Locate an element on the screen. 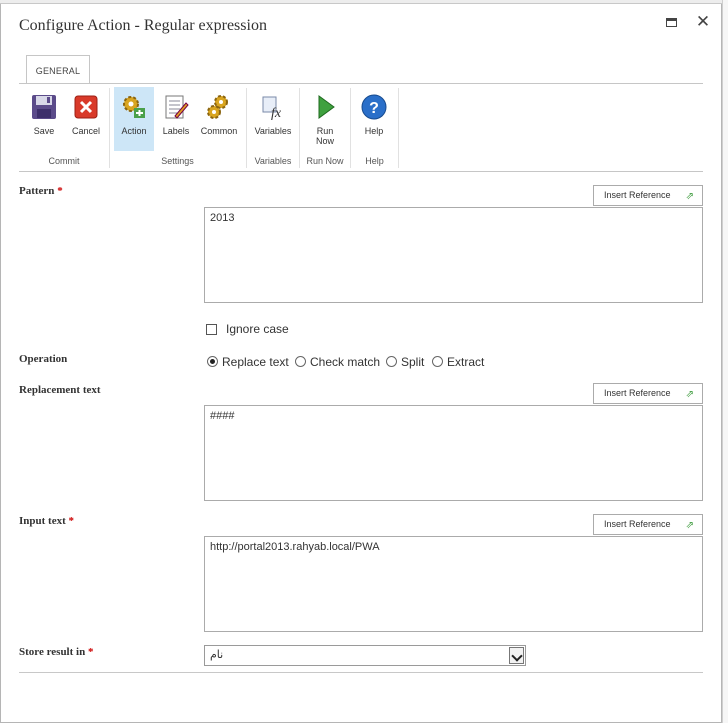  group-label-settings: Settings is located at coordinates (177, 161).